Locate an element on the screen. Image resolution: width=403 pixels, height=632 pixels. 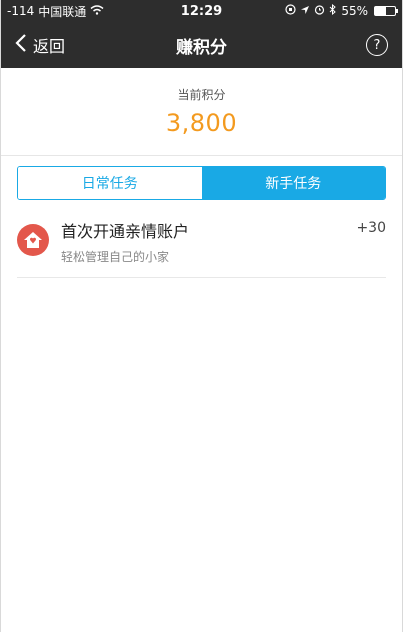
chevron-left-icon is located at coordinates (21, 45).